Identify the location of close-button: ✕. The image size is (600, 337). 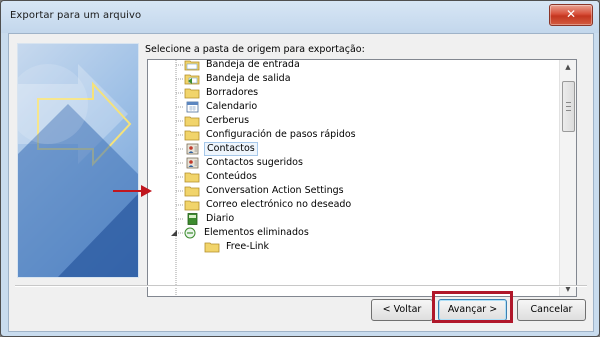
(571, 15).